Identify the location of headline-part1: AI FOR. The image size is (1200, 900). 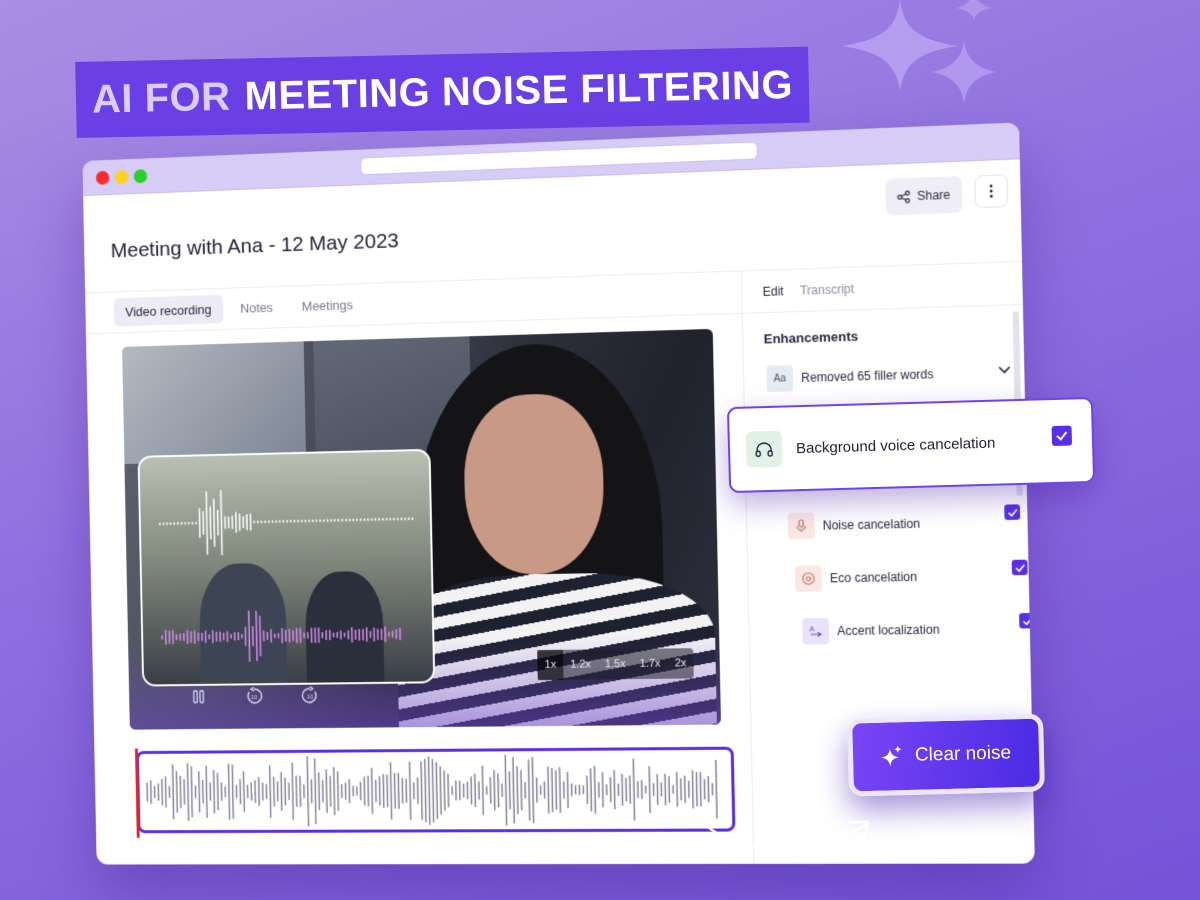
(161, 98).